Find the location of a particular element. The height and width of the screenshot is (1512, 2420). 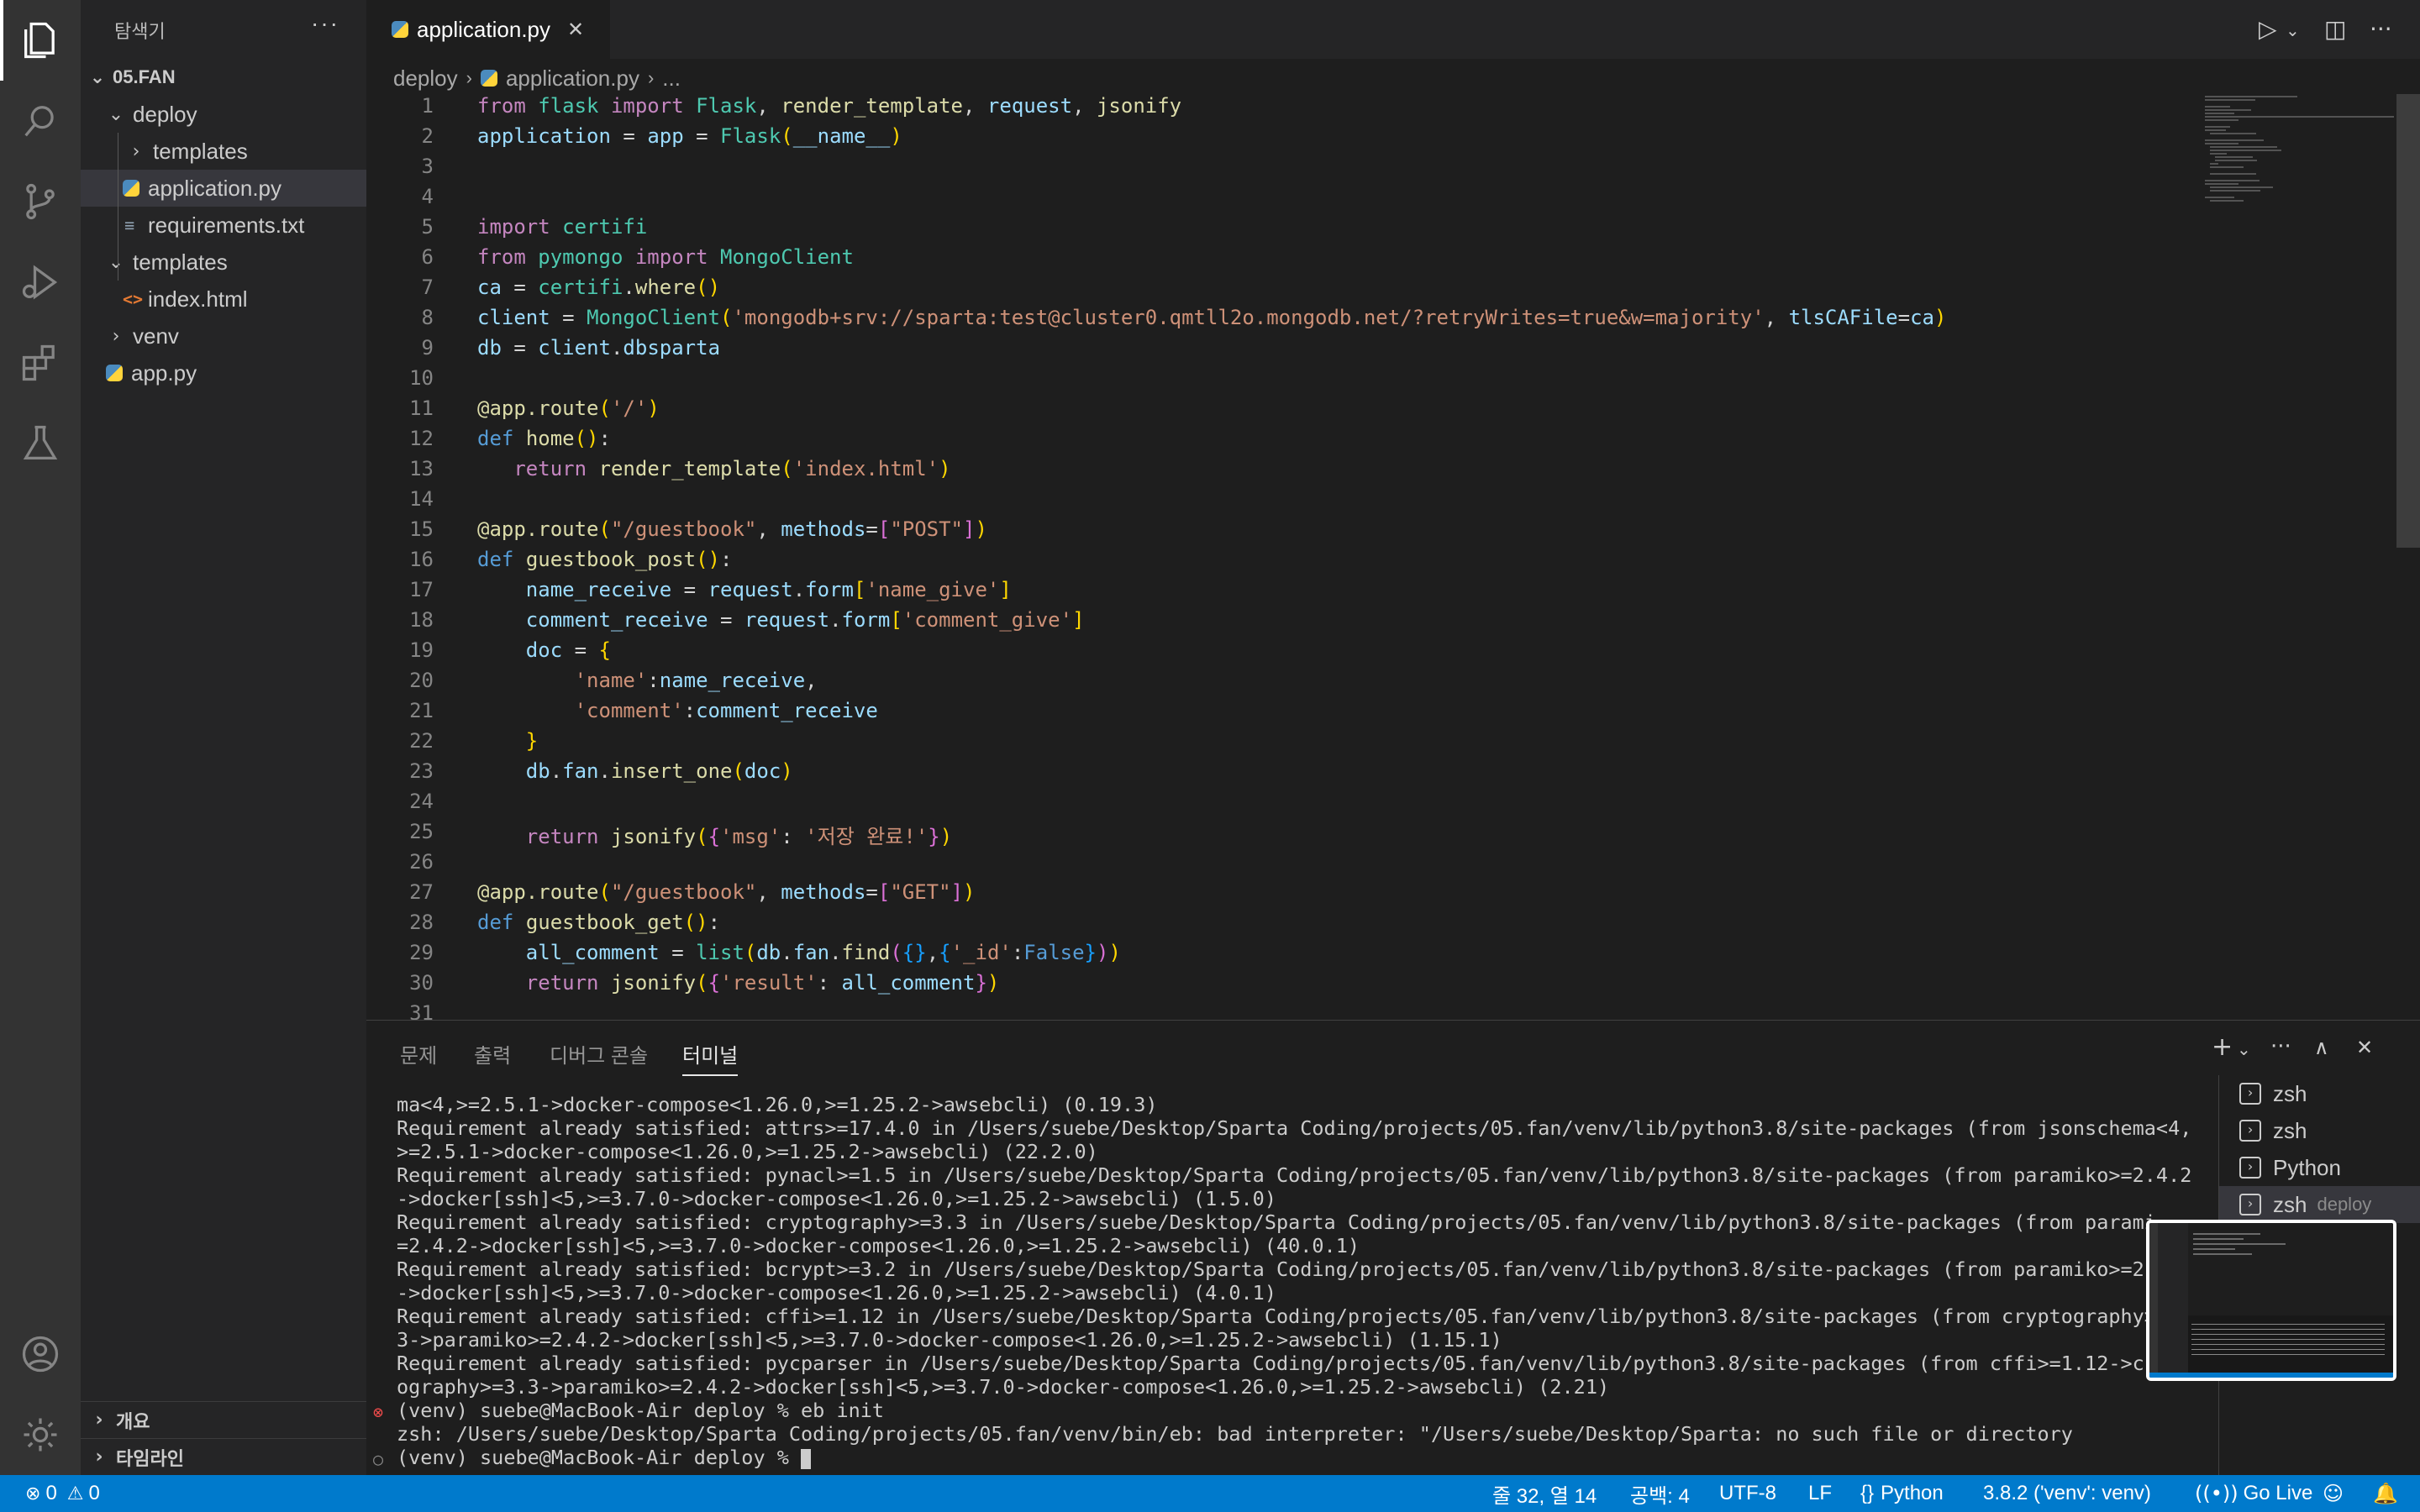

line-number: 10 is located at coordinates (421, 378).